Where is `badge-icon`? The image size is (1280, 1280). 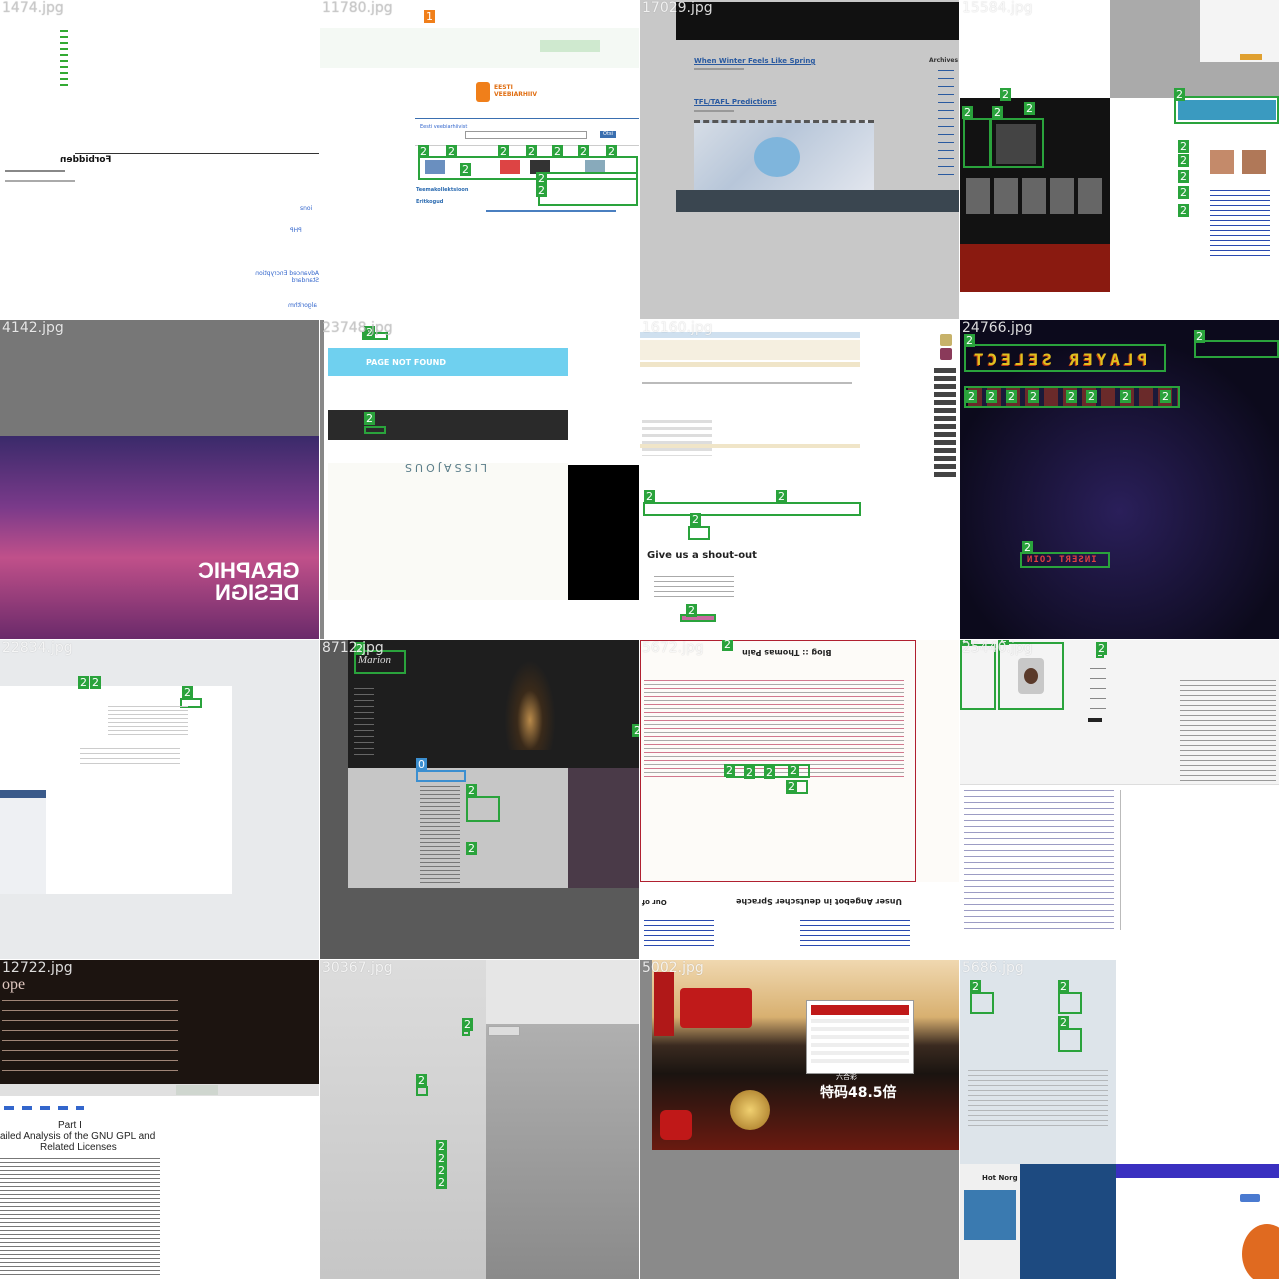
badge-icon is located at coordinates (946, 354).